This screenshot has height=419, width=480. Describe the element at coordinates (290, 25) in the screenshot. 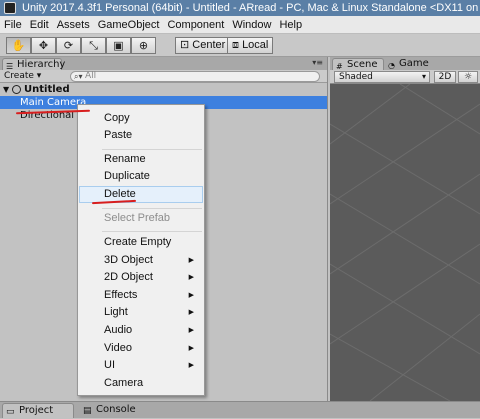

I see `menu-help: Help` at that location.